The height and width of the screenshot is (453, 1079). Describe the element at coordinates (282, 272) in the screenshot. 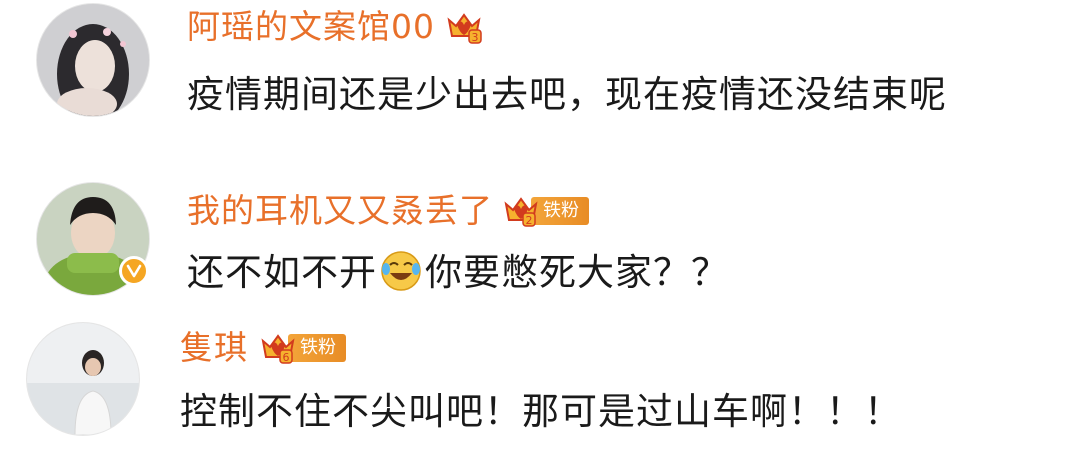

I see `comment-text-part: 还不如不开` at that location.